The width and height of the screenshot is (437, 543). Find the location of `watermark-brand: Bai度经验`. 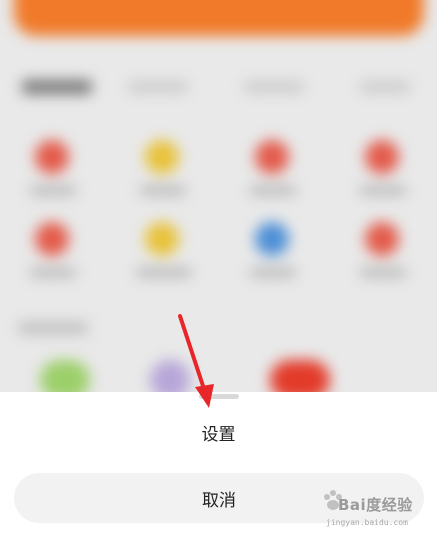

watermark-brand: Bai度经验 is located at coordinates (375, 505).